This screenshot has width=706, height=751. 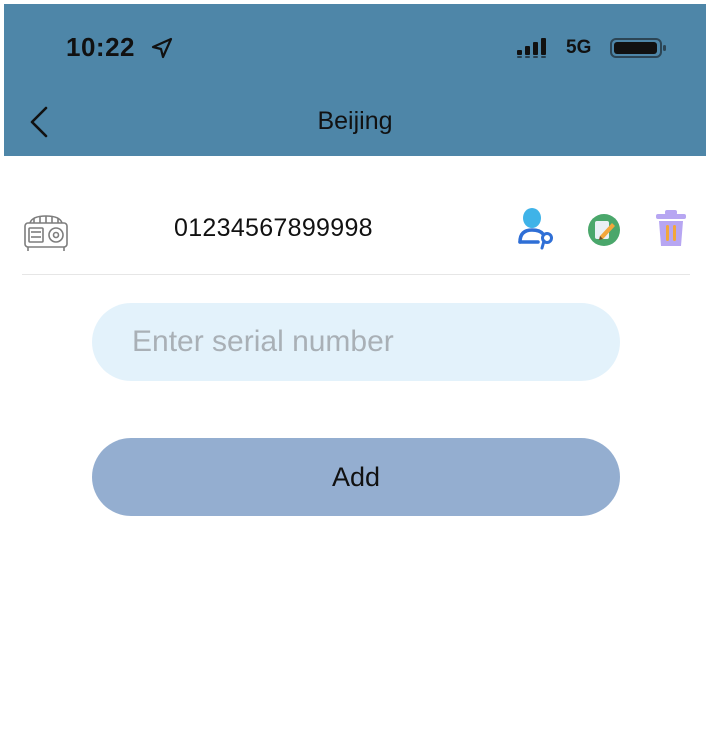 What do you see at coordinates (638, 48) in the screenshot?
I see `battery-icon` at bounding box center [638, 48].